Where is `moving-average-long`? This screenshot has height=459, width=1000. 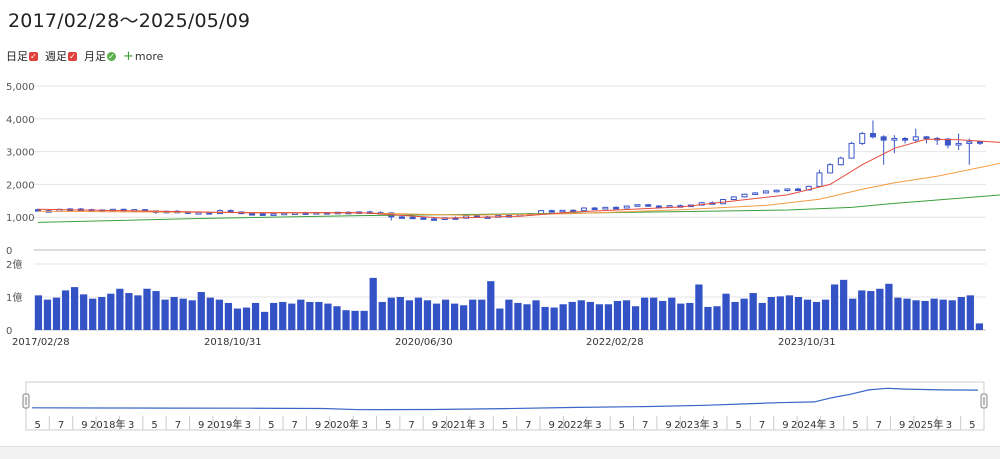
moving-average-long is located at coordinates (518, 208).